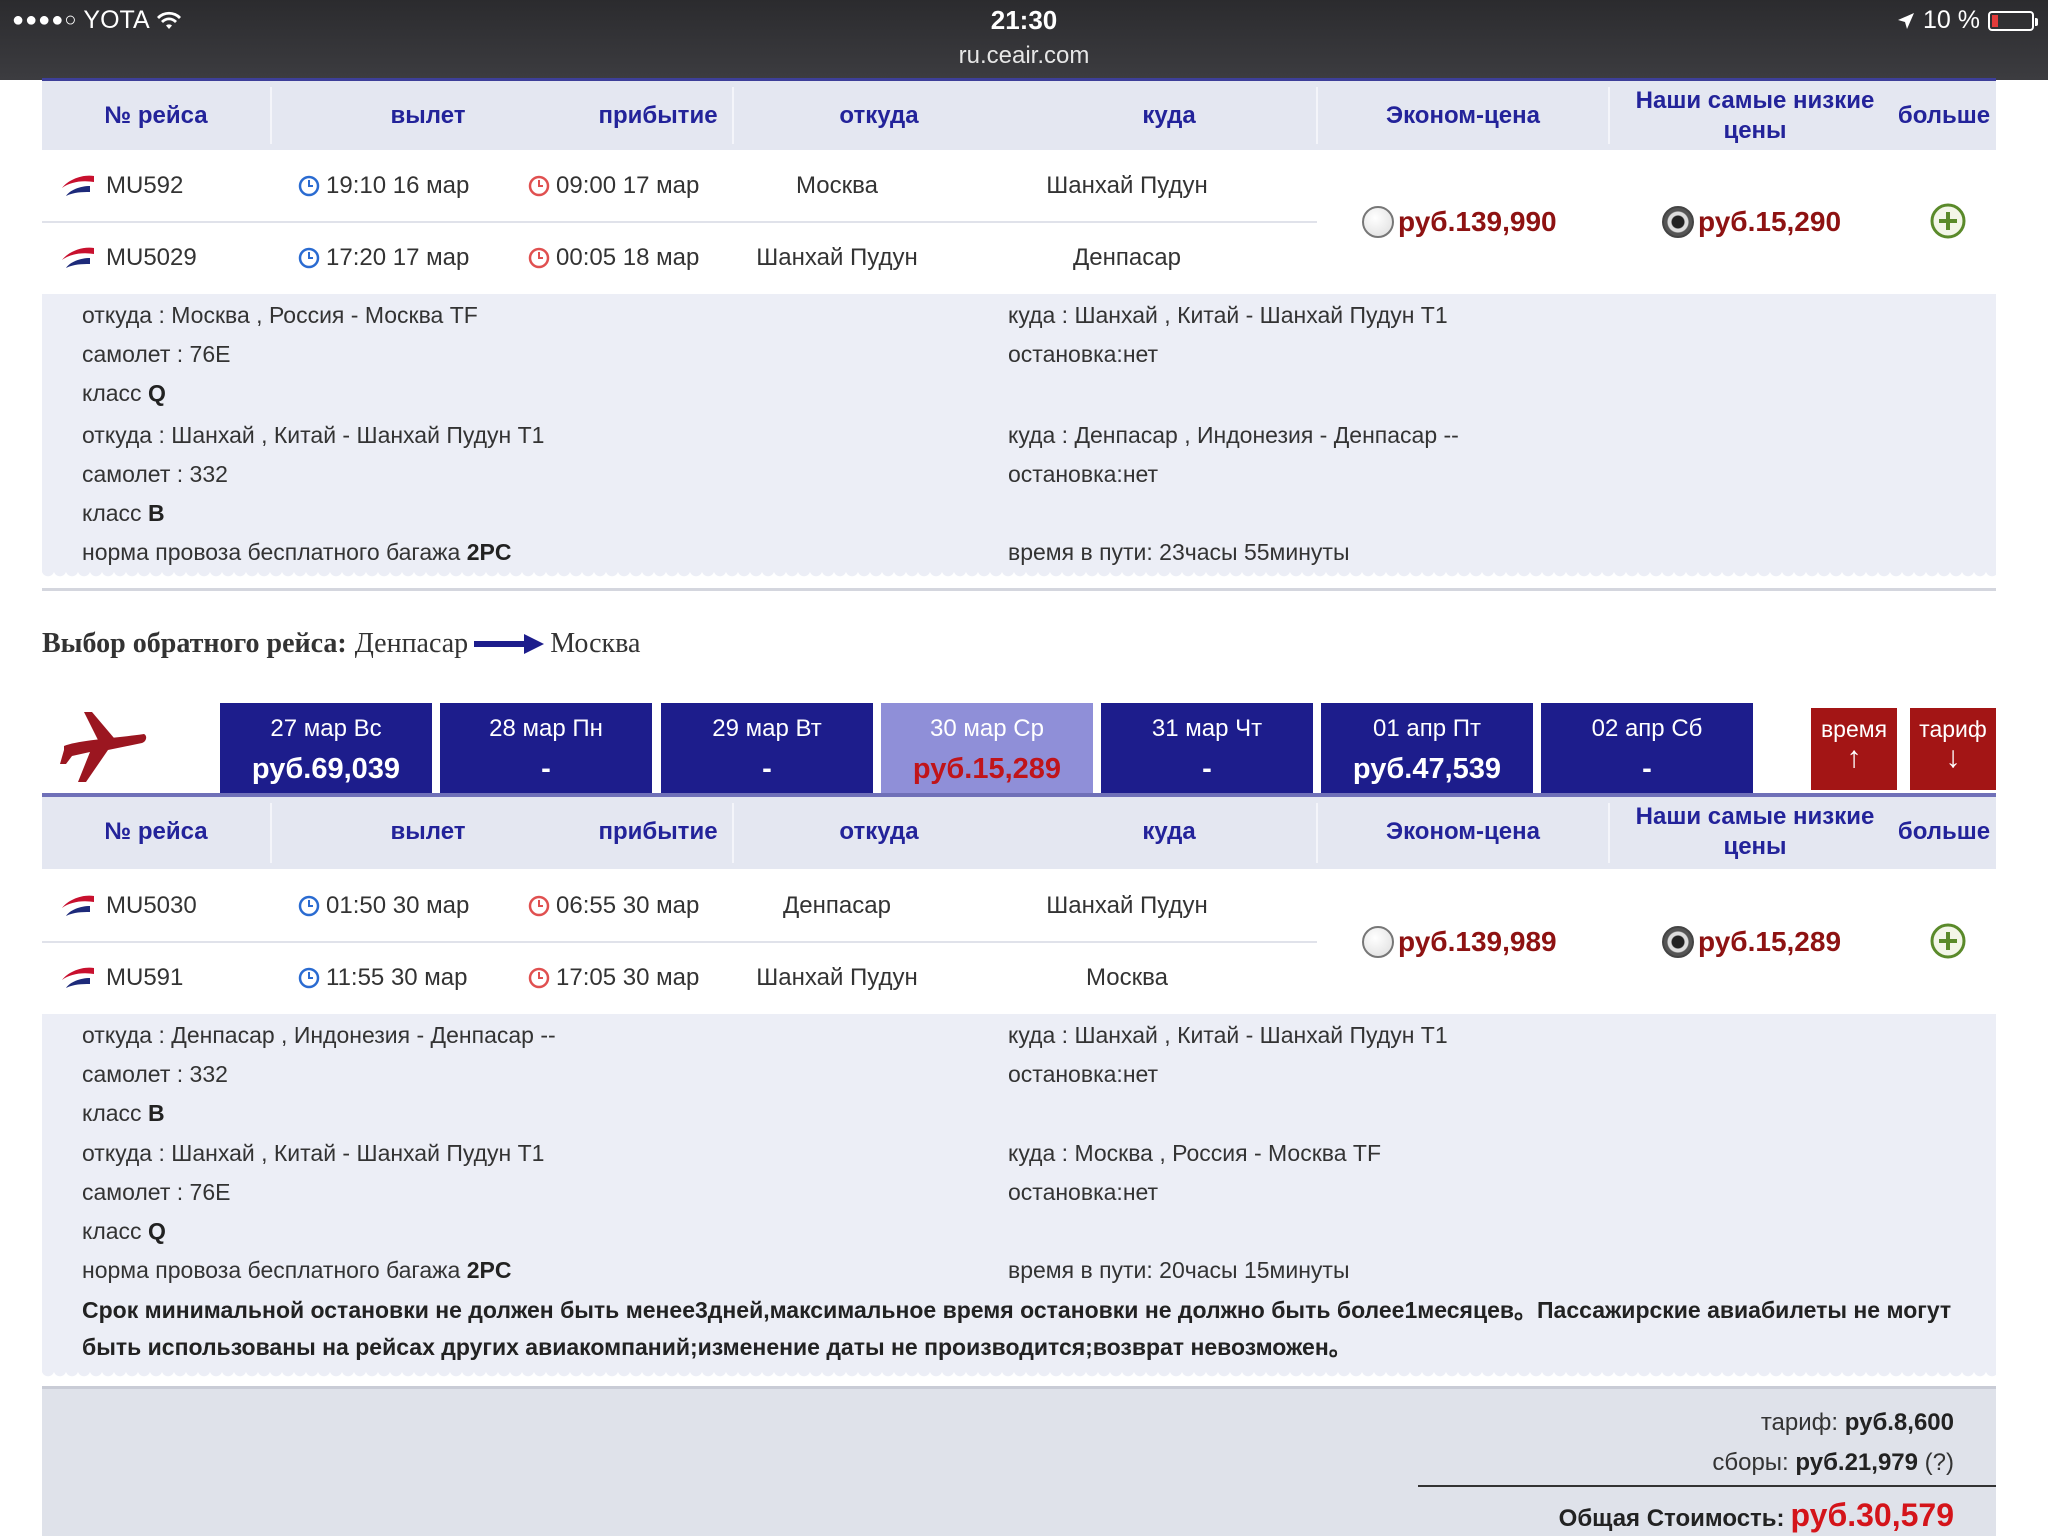 The width and height of the screenshot is (2048, 1536). I want to click on flight-number: MU5030, so click(151, 905).